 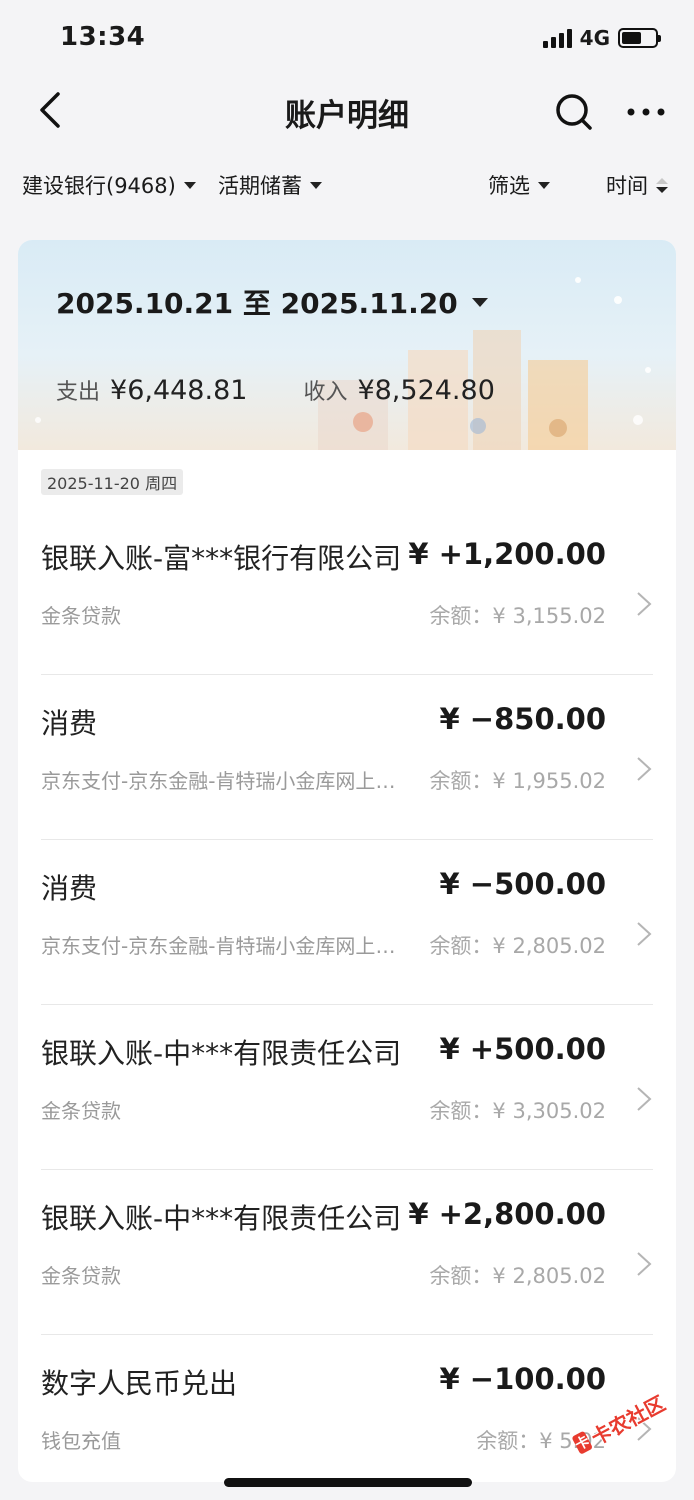 I want to click on expense-value: ¥6,448.81, so click(x=179, y=390).